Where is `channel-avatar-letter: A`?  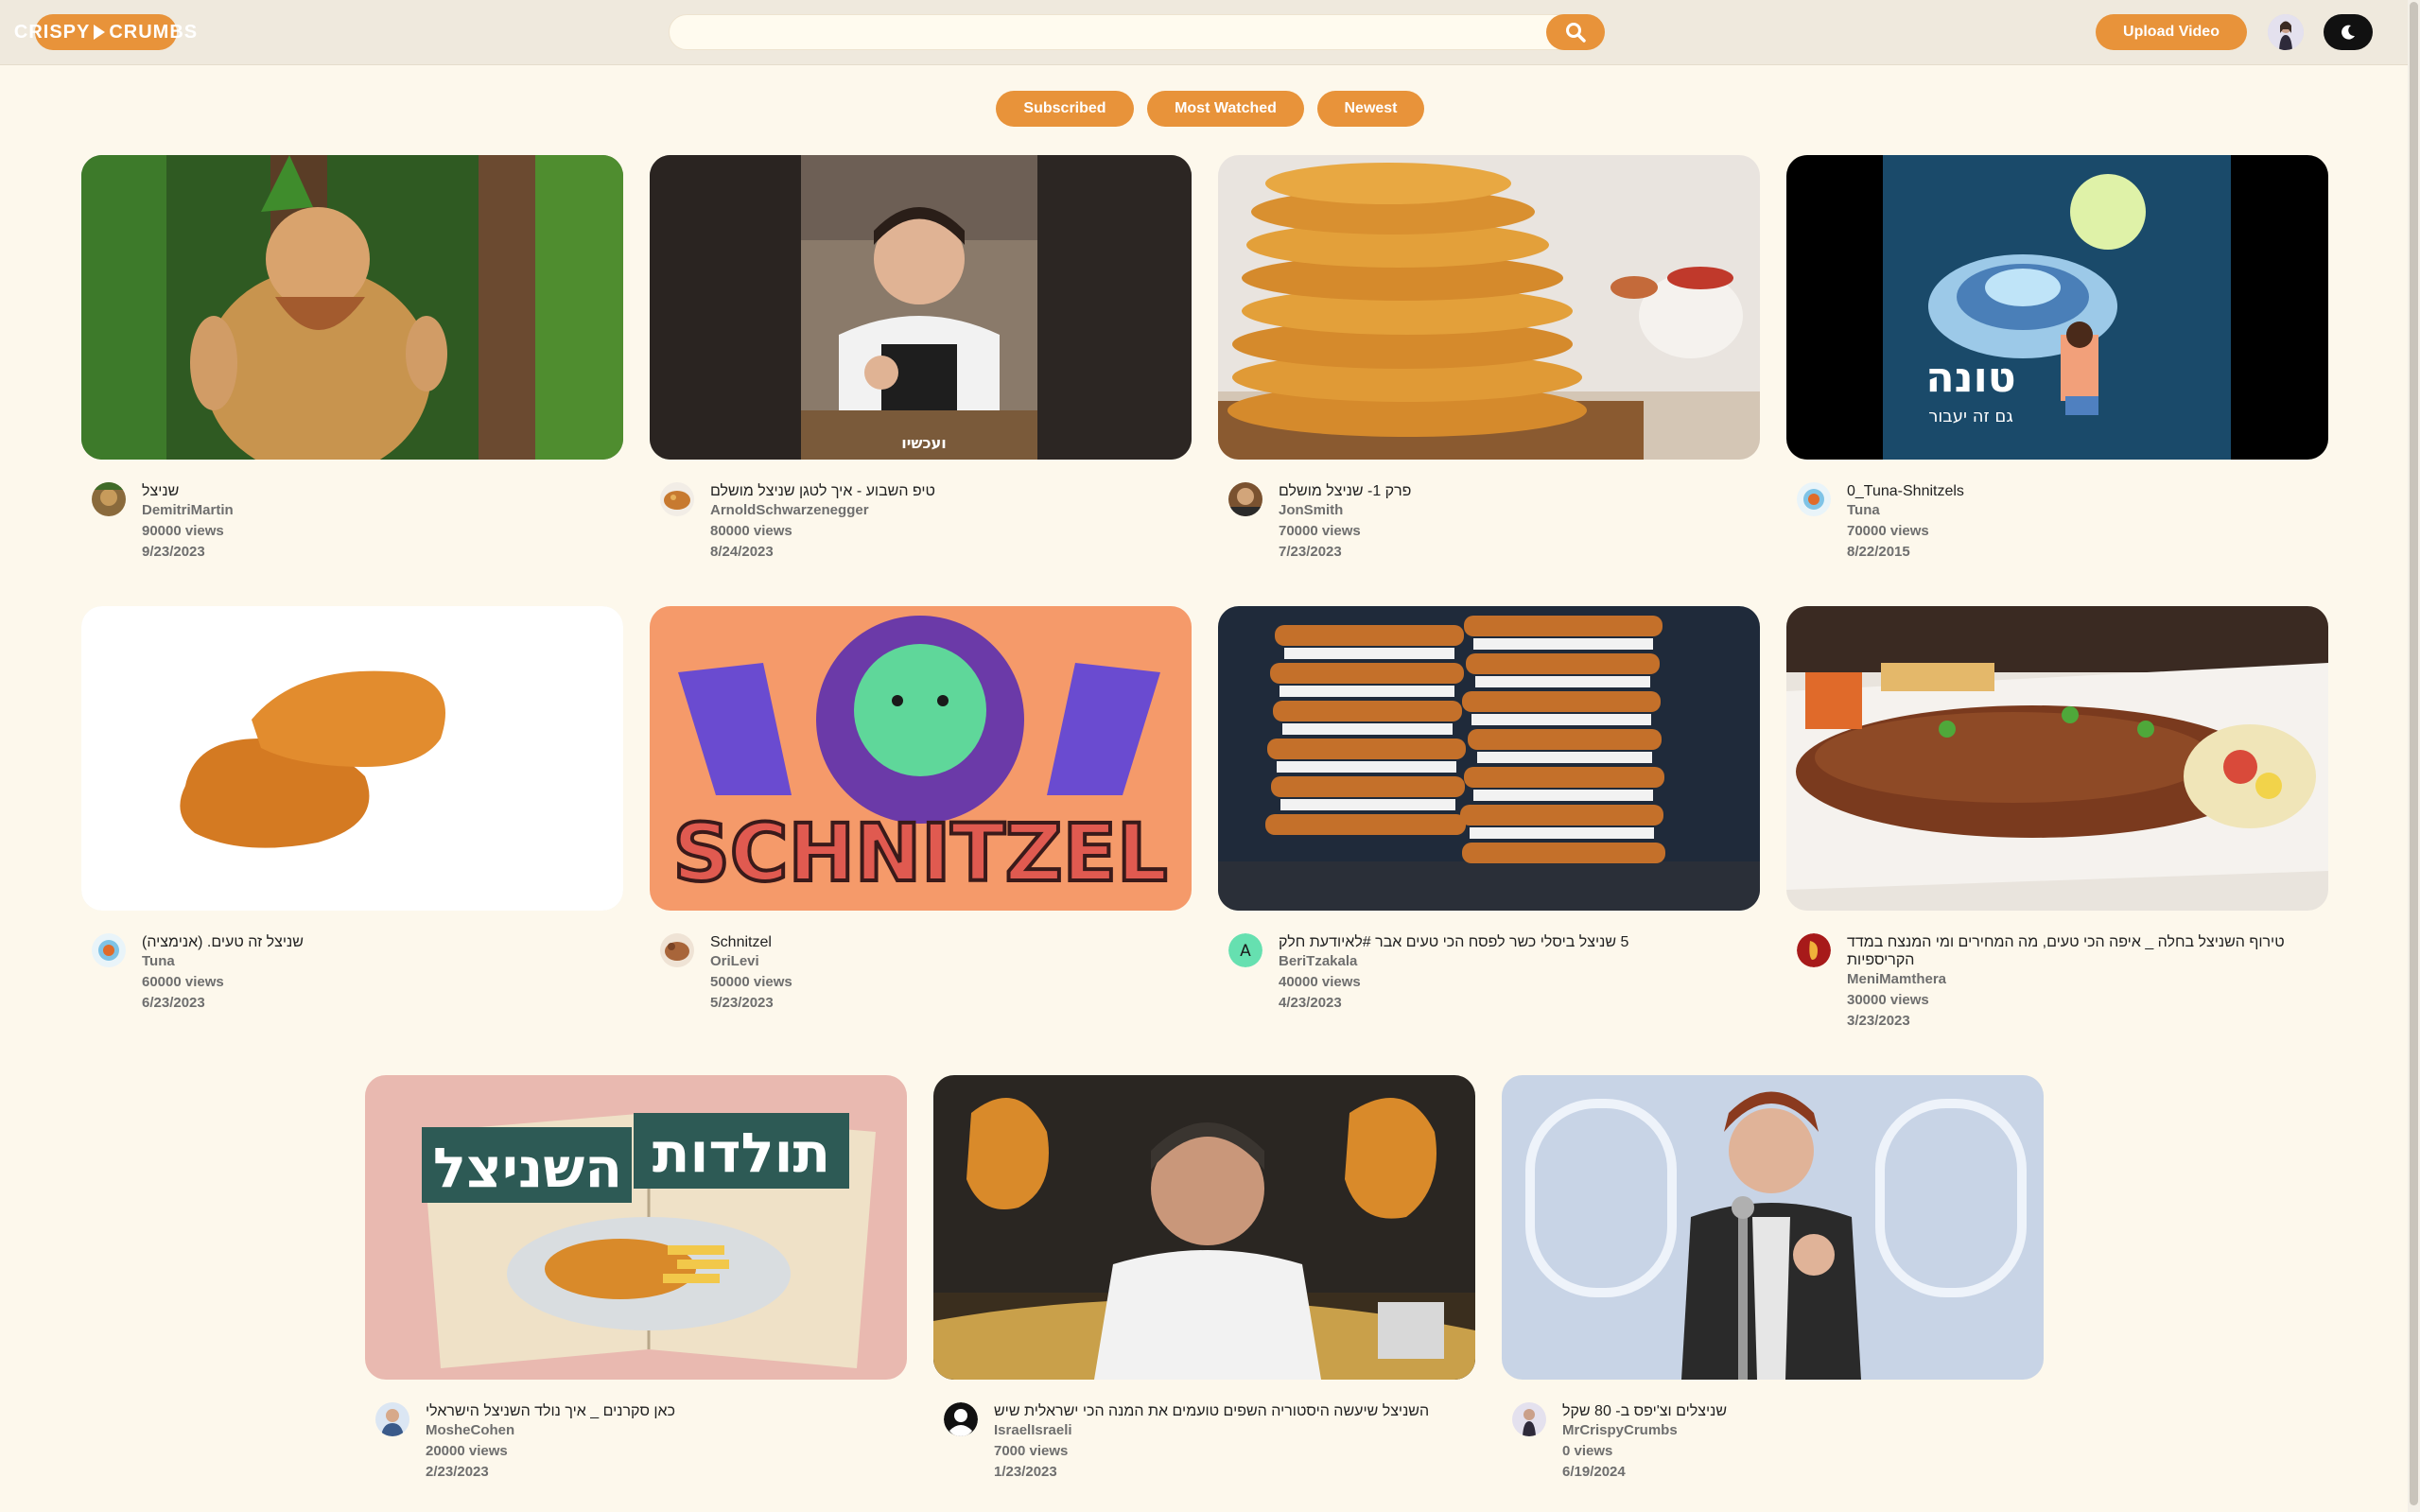
channel-avatar-letter: A is located at coordinates (1245, 951).